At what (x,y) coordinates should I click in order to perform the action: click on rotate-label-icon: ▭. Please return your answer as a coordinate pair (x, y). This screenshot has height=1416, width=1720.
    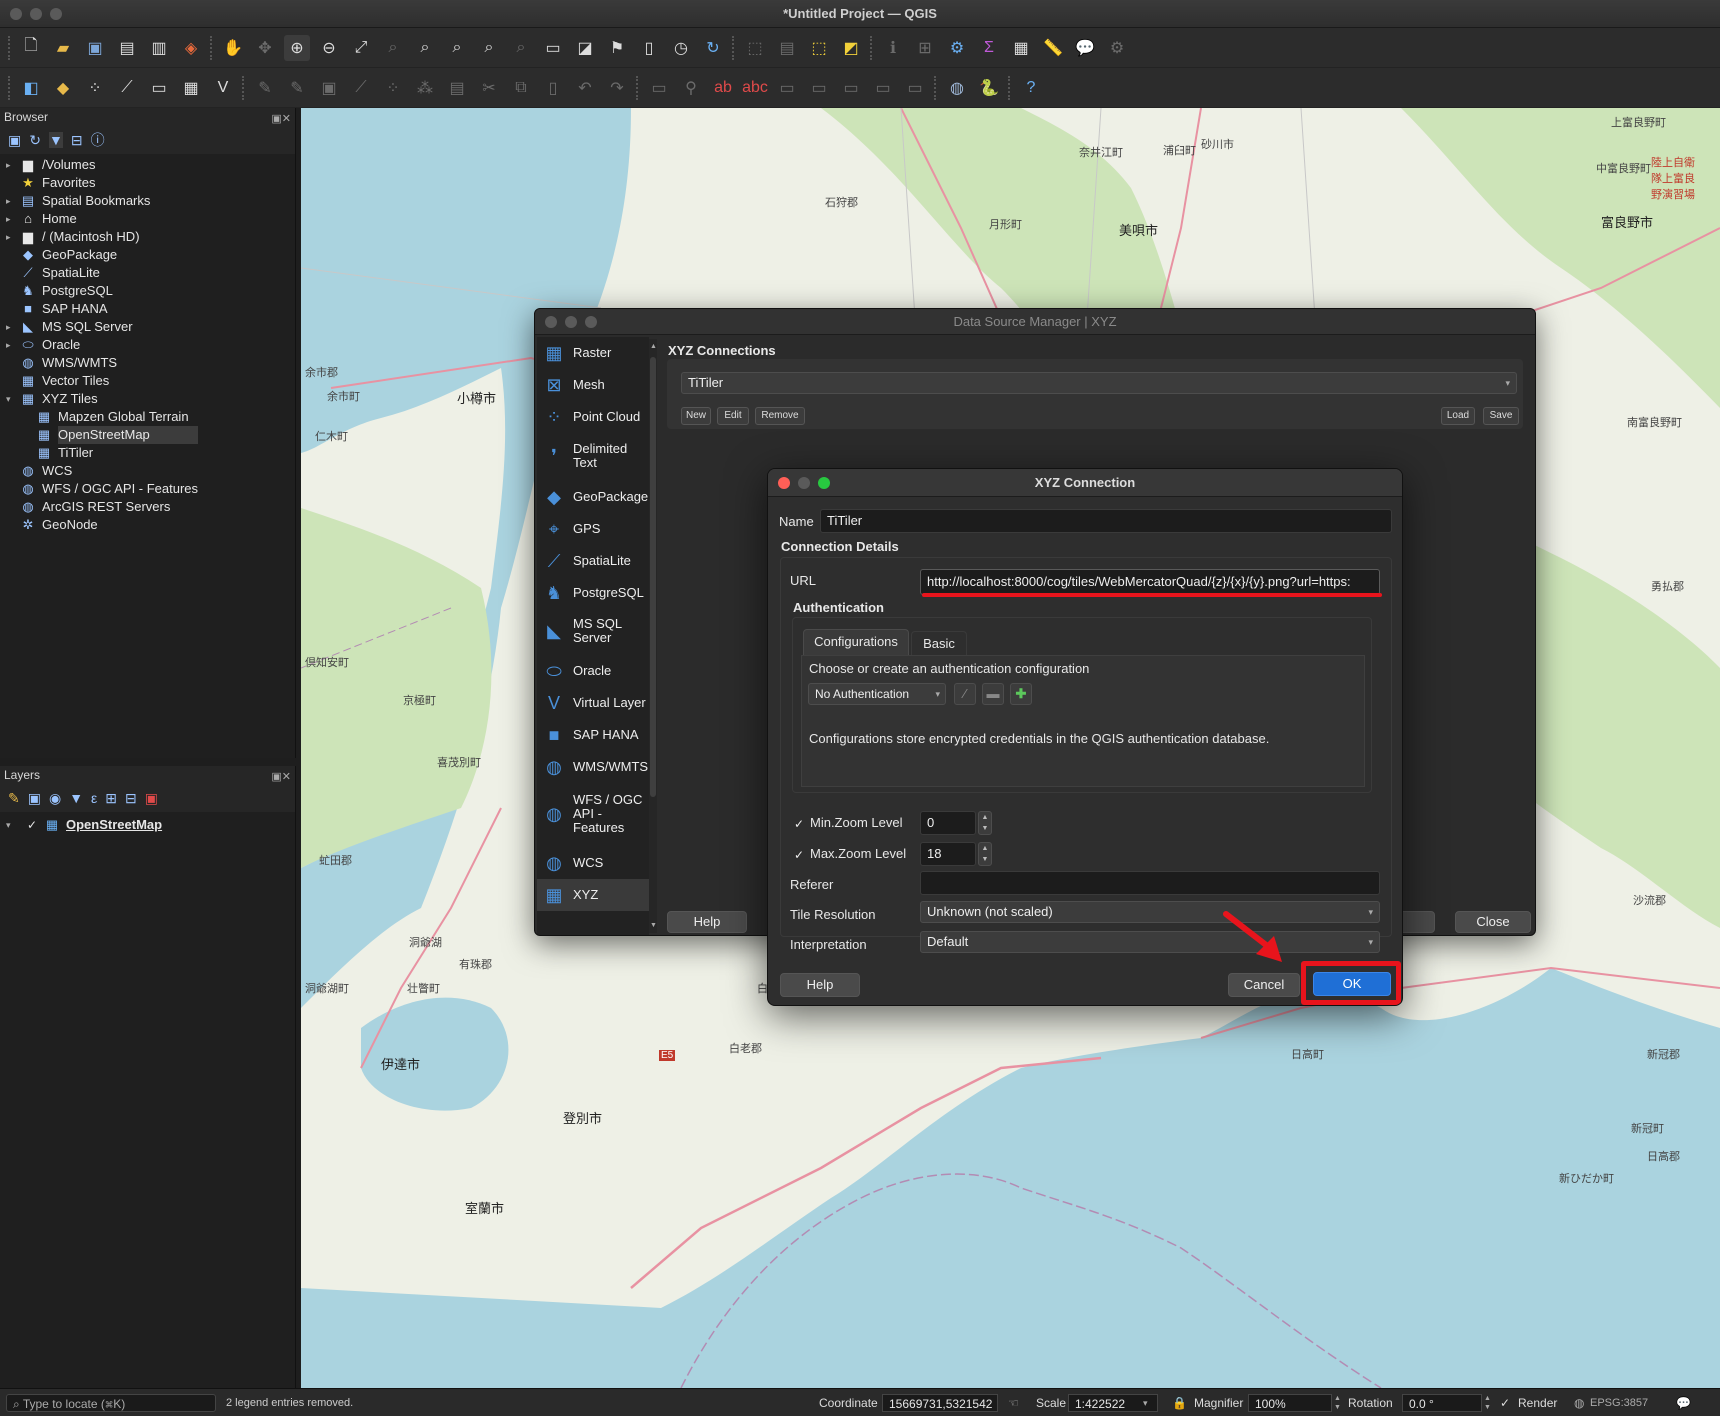
    Looking at the image, I should click on (851, 88).